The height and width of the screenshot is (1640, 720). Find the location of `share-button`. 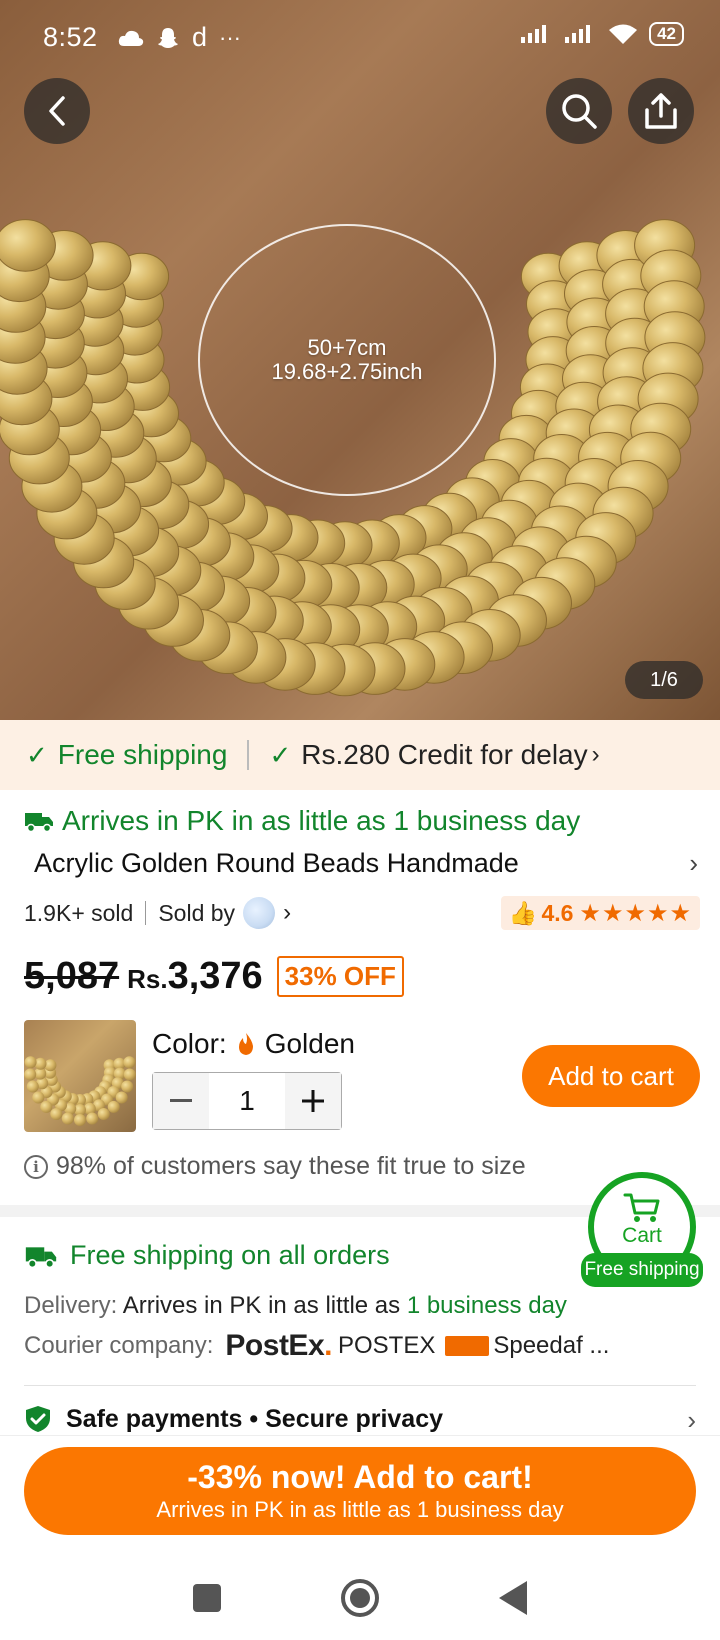

share-button is located at coordinates (661, 111).